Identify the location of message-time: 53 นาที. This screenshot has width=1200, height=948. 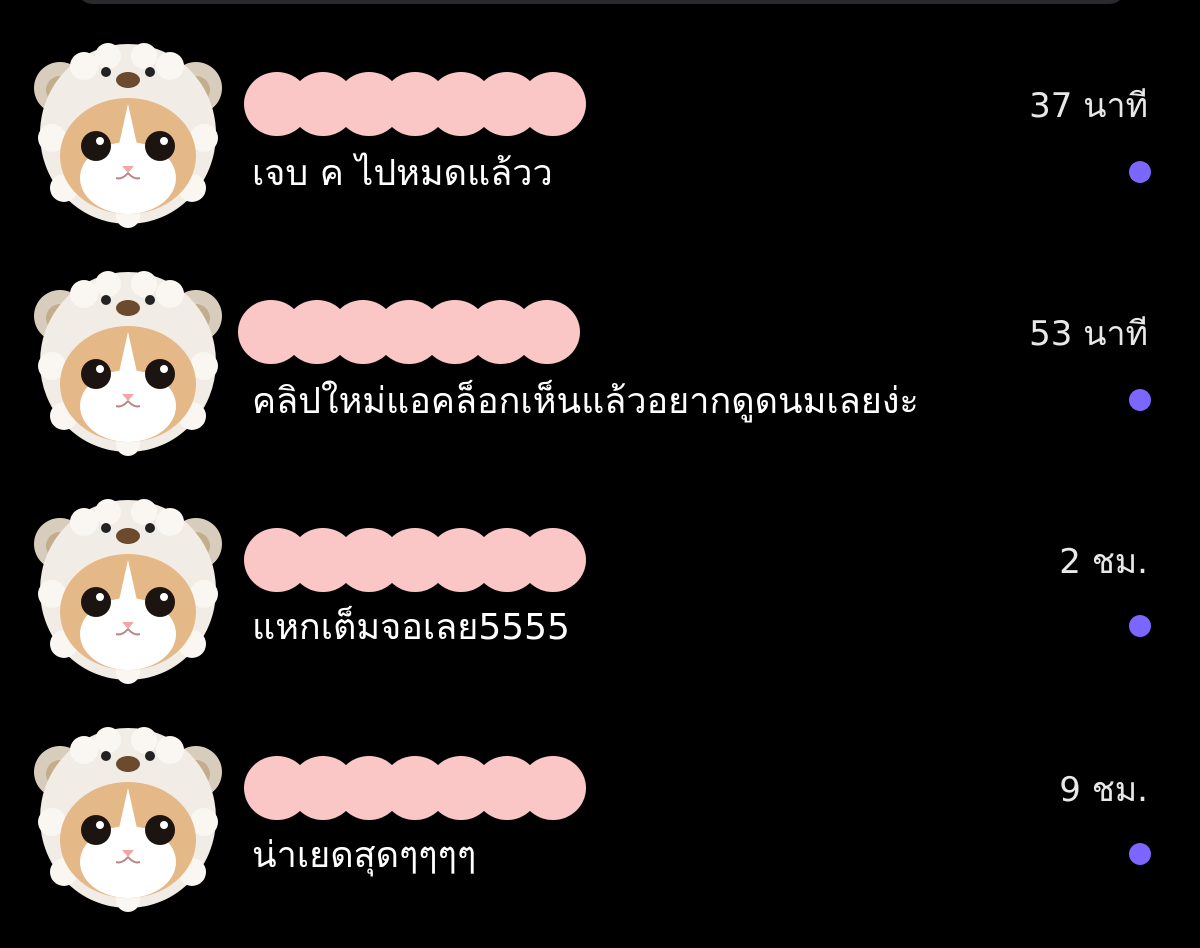
(1088, 334).